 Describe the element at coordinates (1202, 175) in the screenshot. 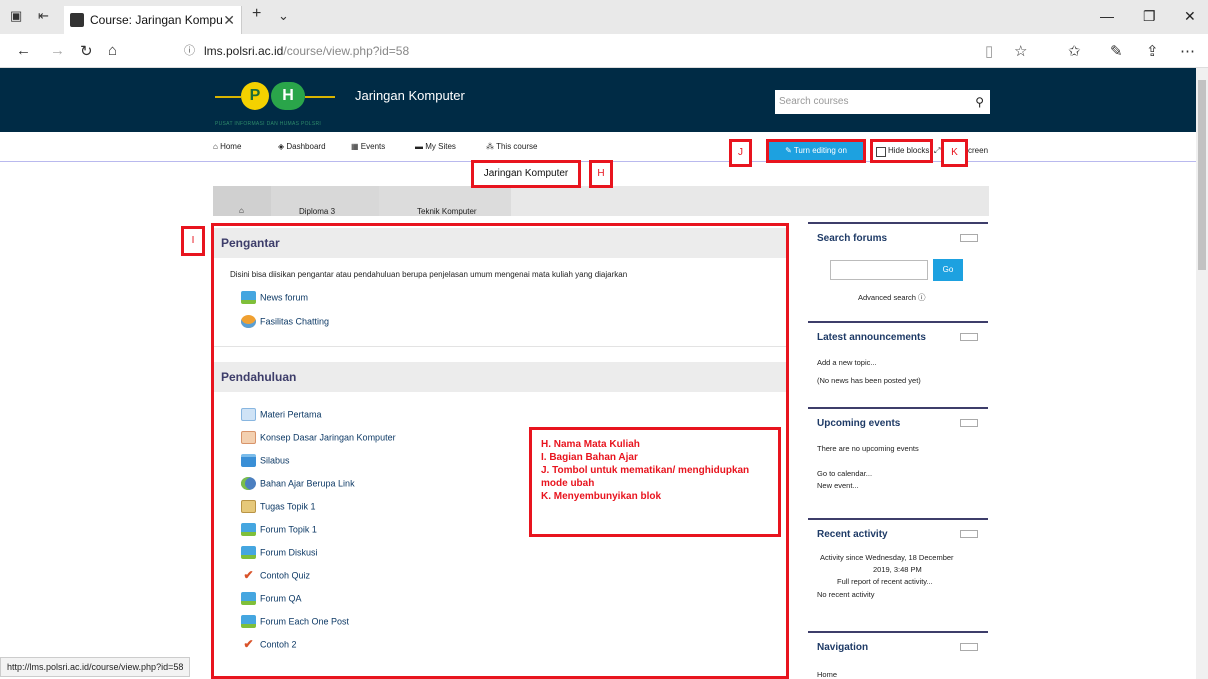

I see `scrollbar-thumb` at that location.